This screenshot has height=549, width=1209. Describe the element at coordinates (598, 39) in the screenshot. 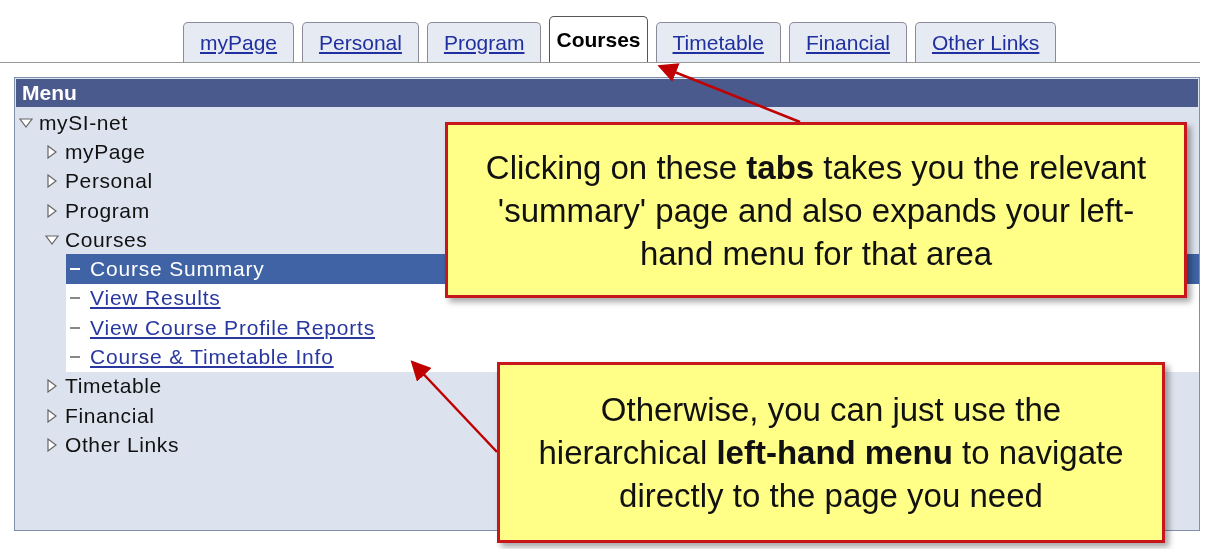

I see `tab: Courses` at that location.